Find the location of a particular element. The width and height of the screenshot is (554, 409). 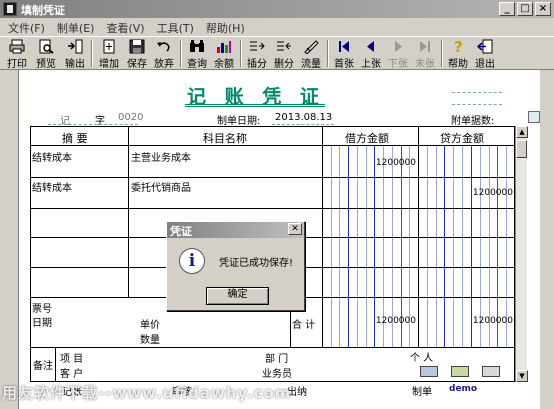

dialog-ok-button: 确定 is located at coordinates (237, 296).